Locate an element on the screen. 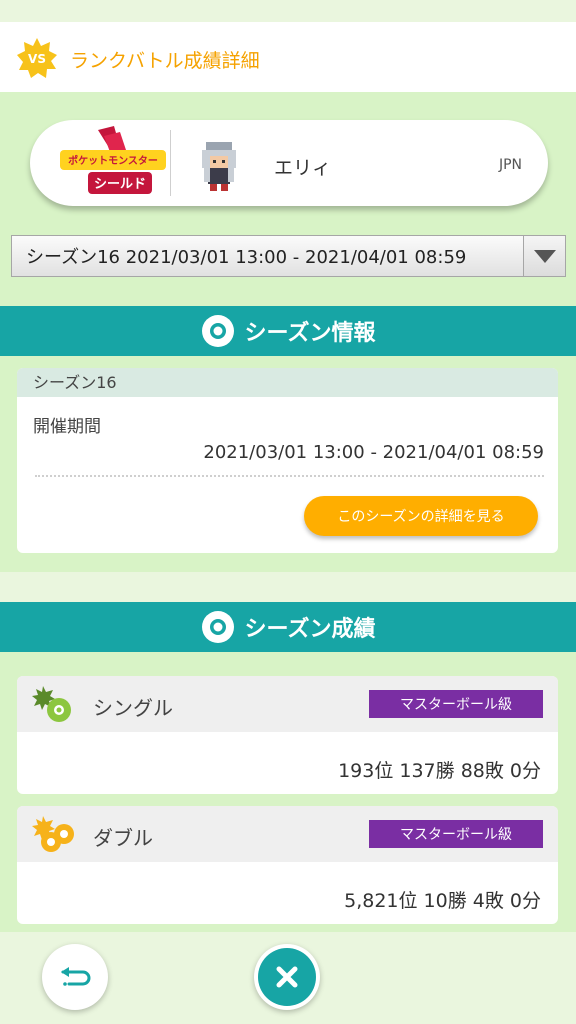 The width and height of the screenshot is (576, 1024). trainer-region: JPN is located at coordinates (510, 165).